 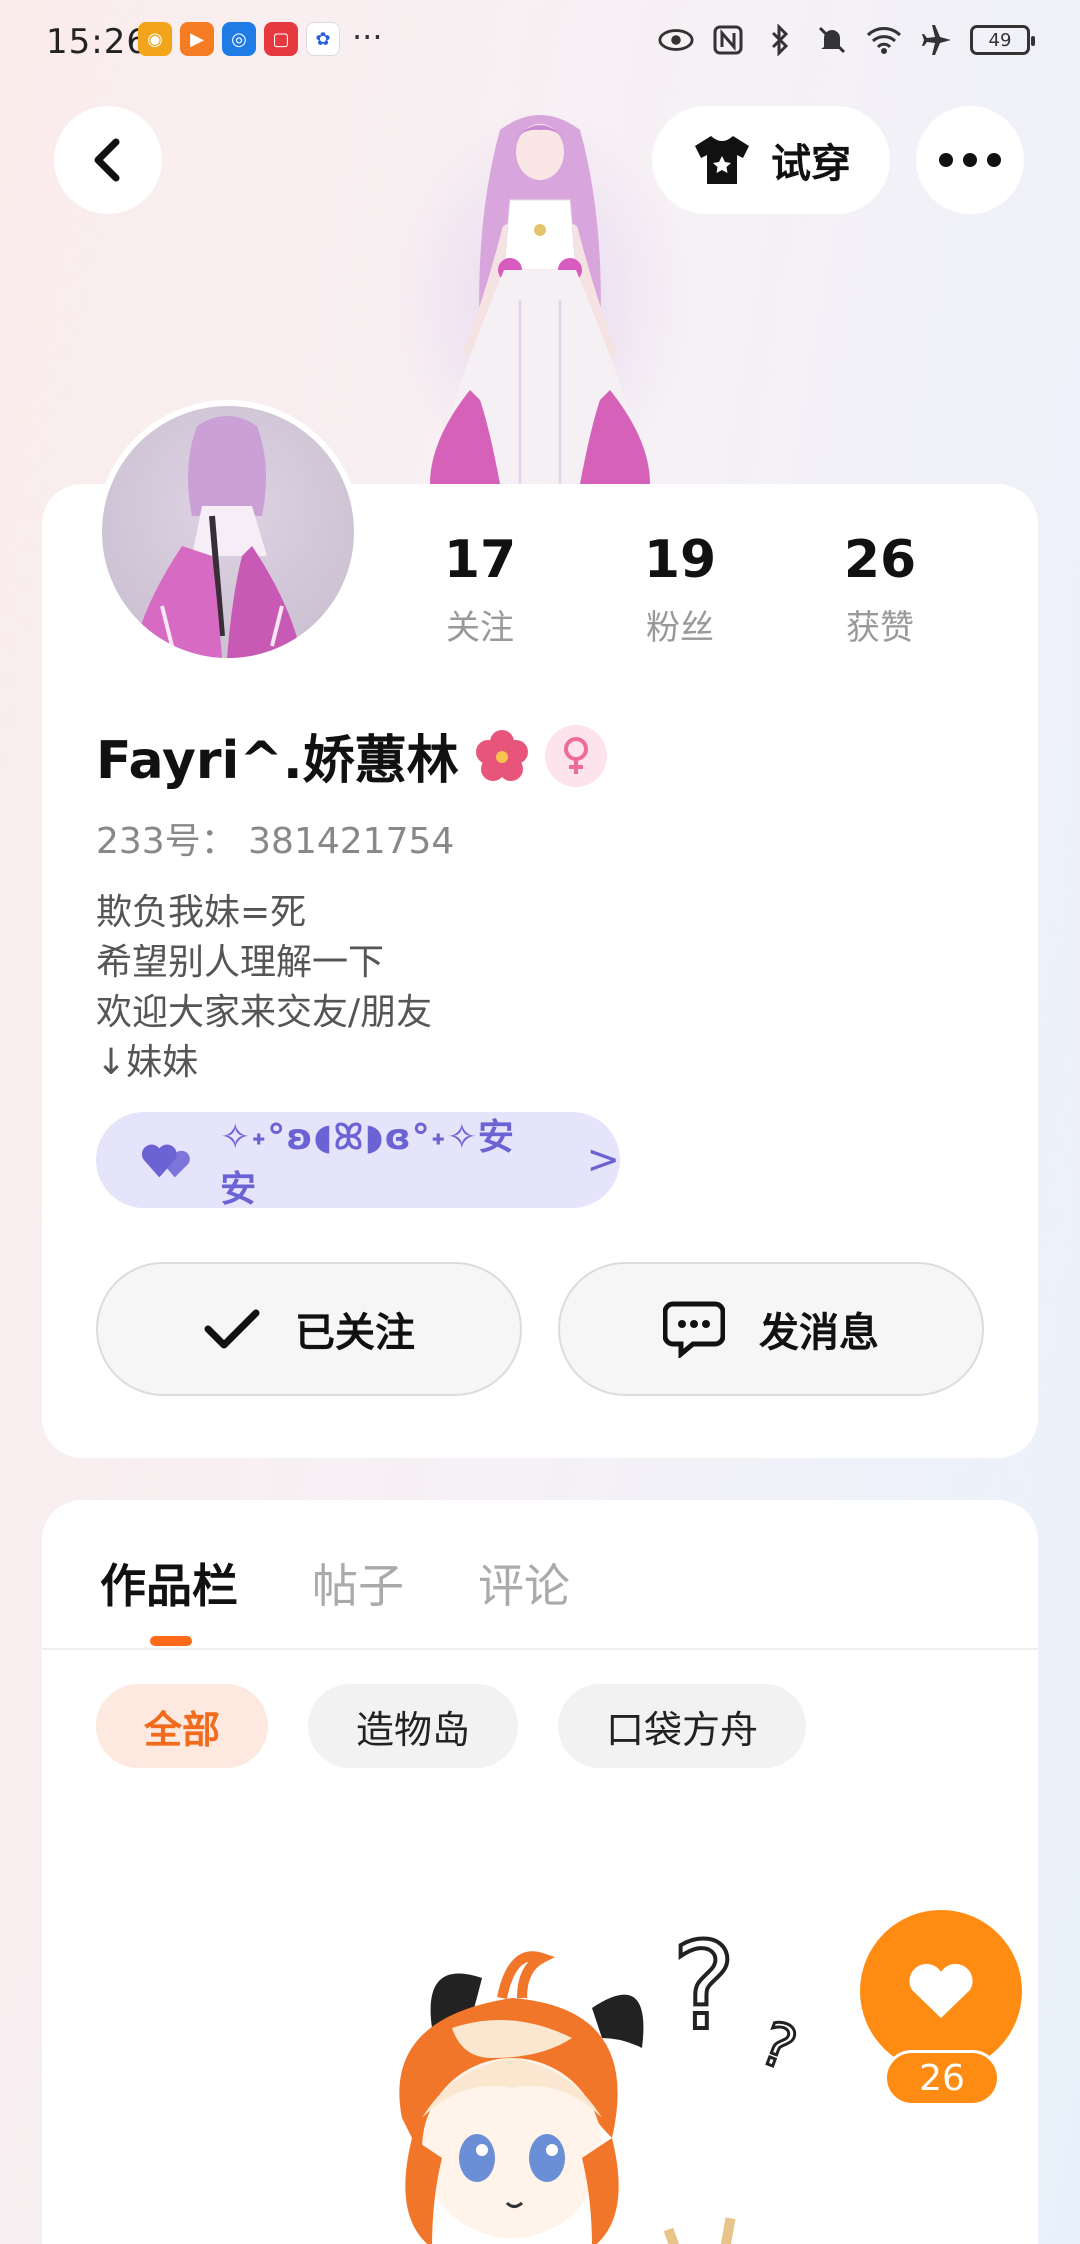 I want to click on stat-likes: 26 获赞, so click(x=880, y=589).